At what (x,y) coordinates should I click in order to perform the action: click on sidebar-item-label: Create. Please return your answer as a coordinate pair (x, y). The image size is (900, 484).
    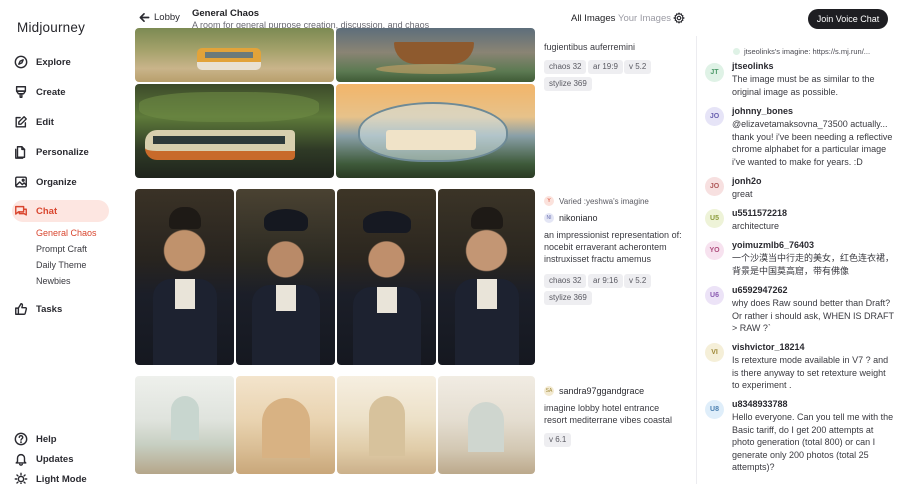
    Looking at the image, I should click on (51, 92).